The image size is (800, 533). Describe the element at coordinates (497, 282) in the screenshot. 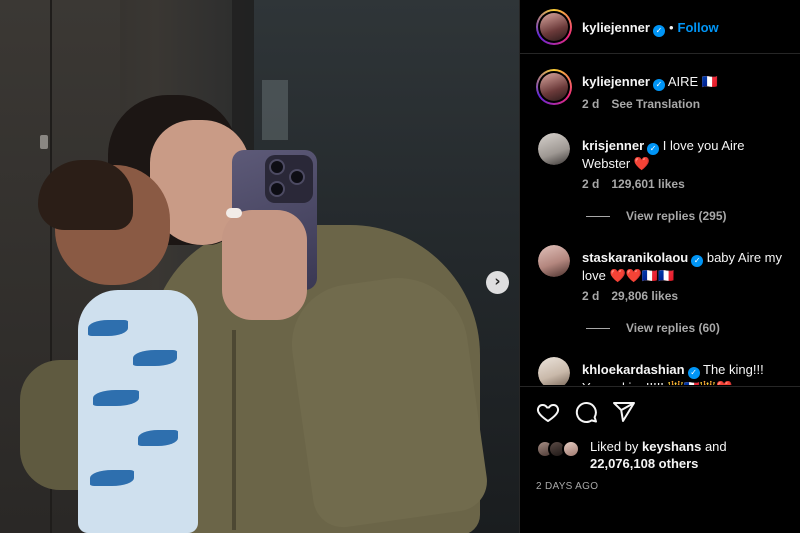

I see `chevron-right-icon: ›` at that location.